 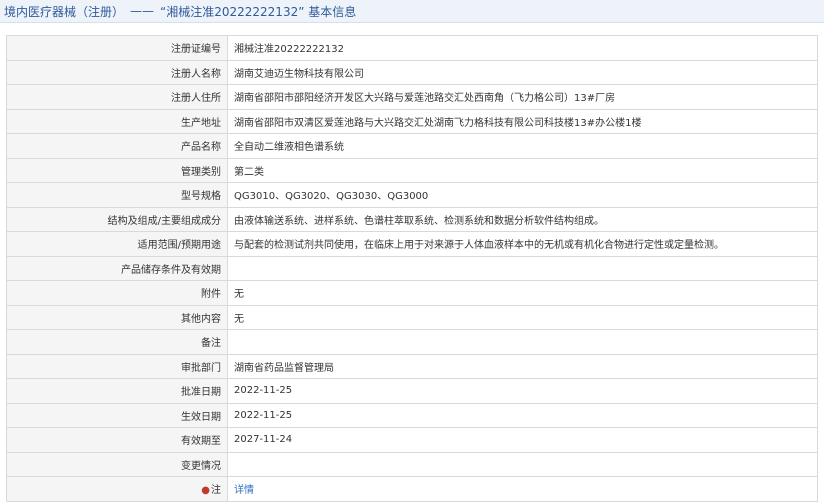 I want to click on pin-icon: ●, so click(x=205, y=491).